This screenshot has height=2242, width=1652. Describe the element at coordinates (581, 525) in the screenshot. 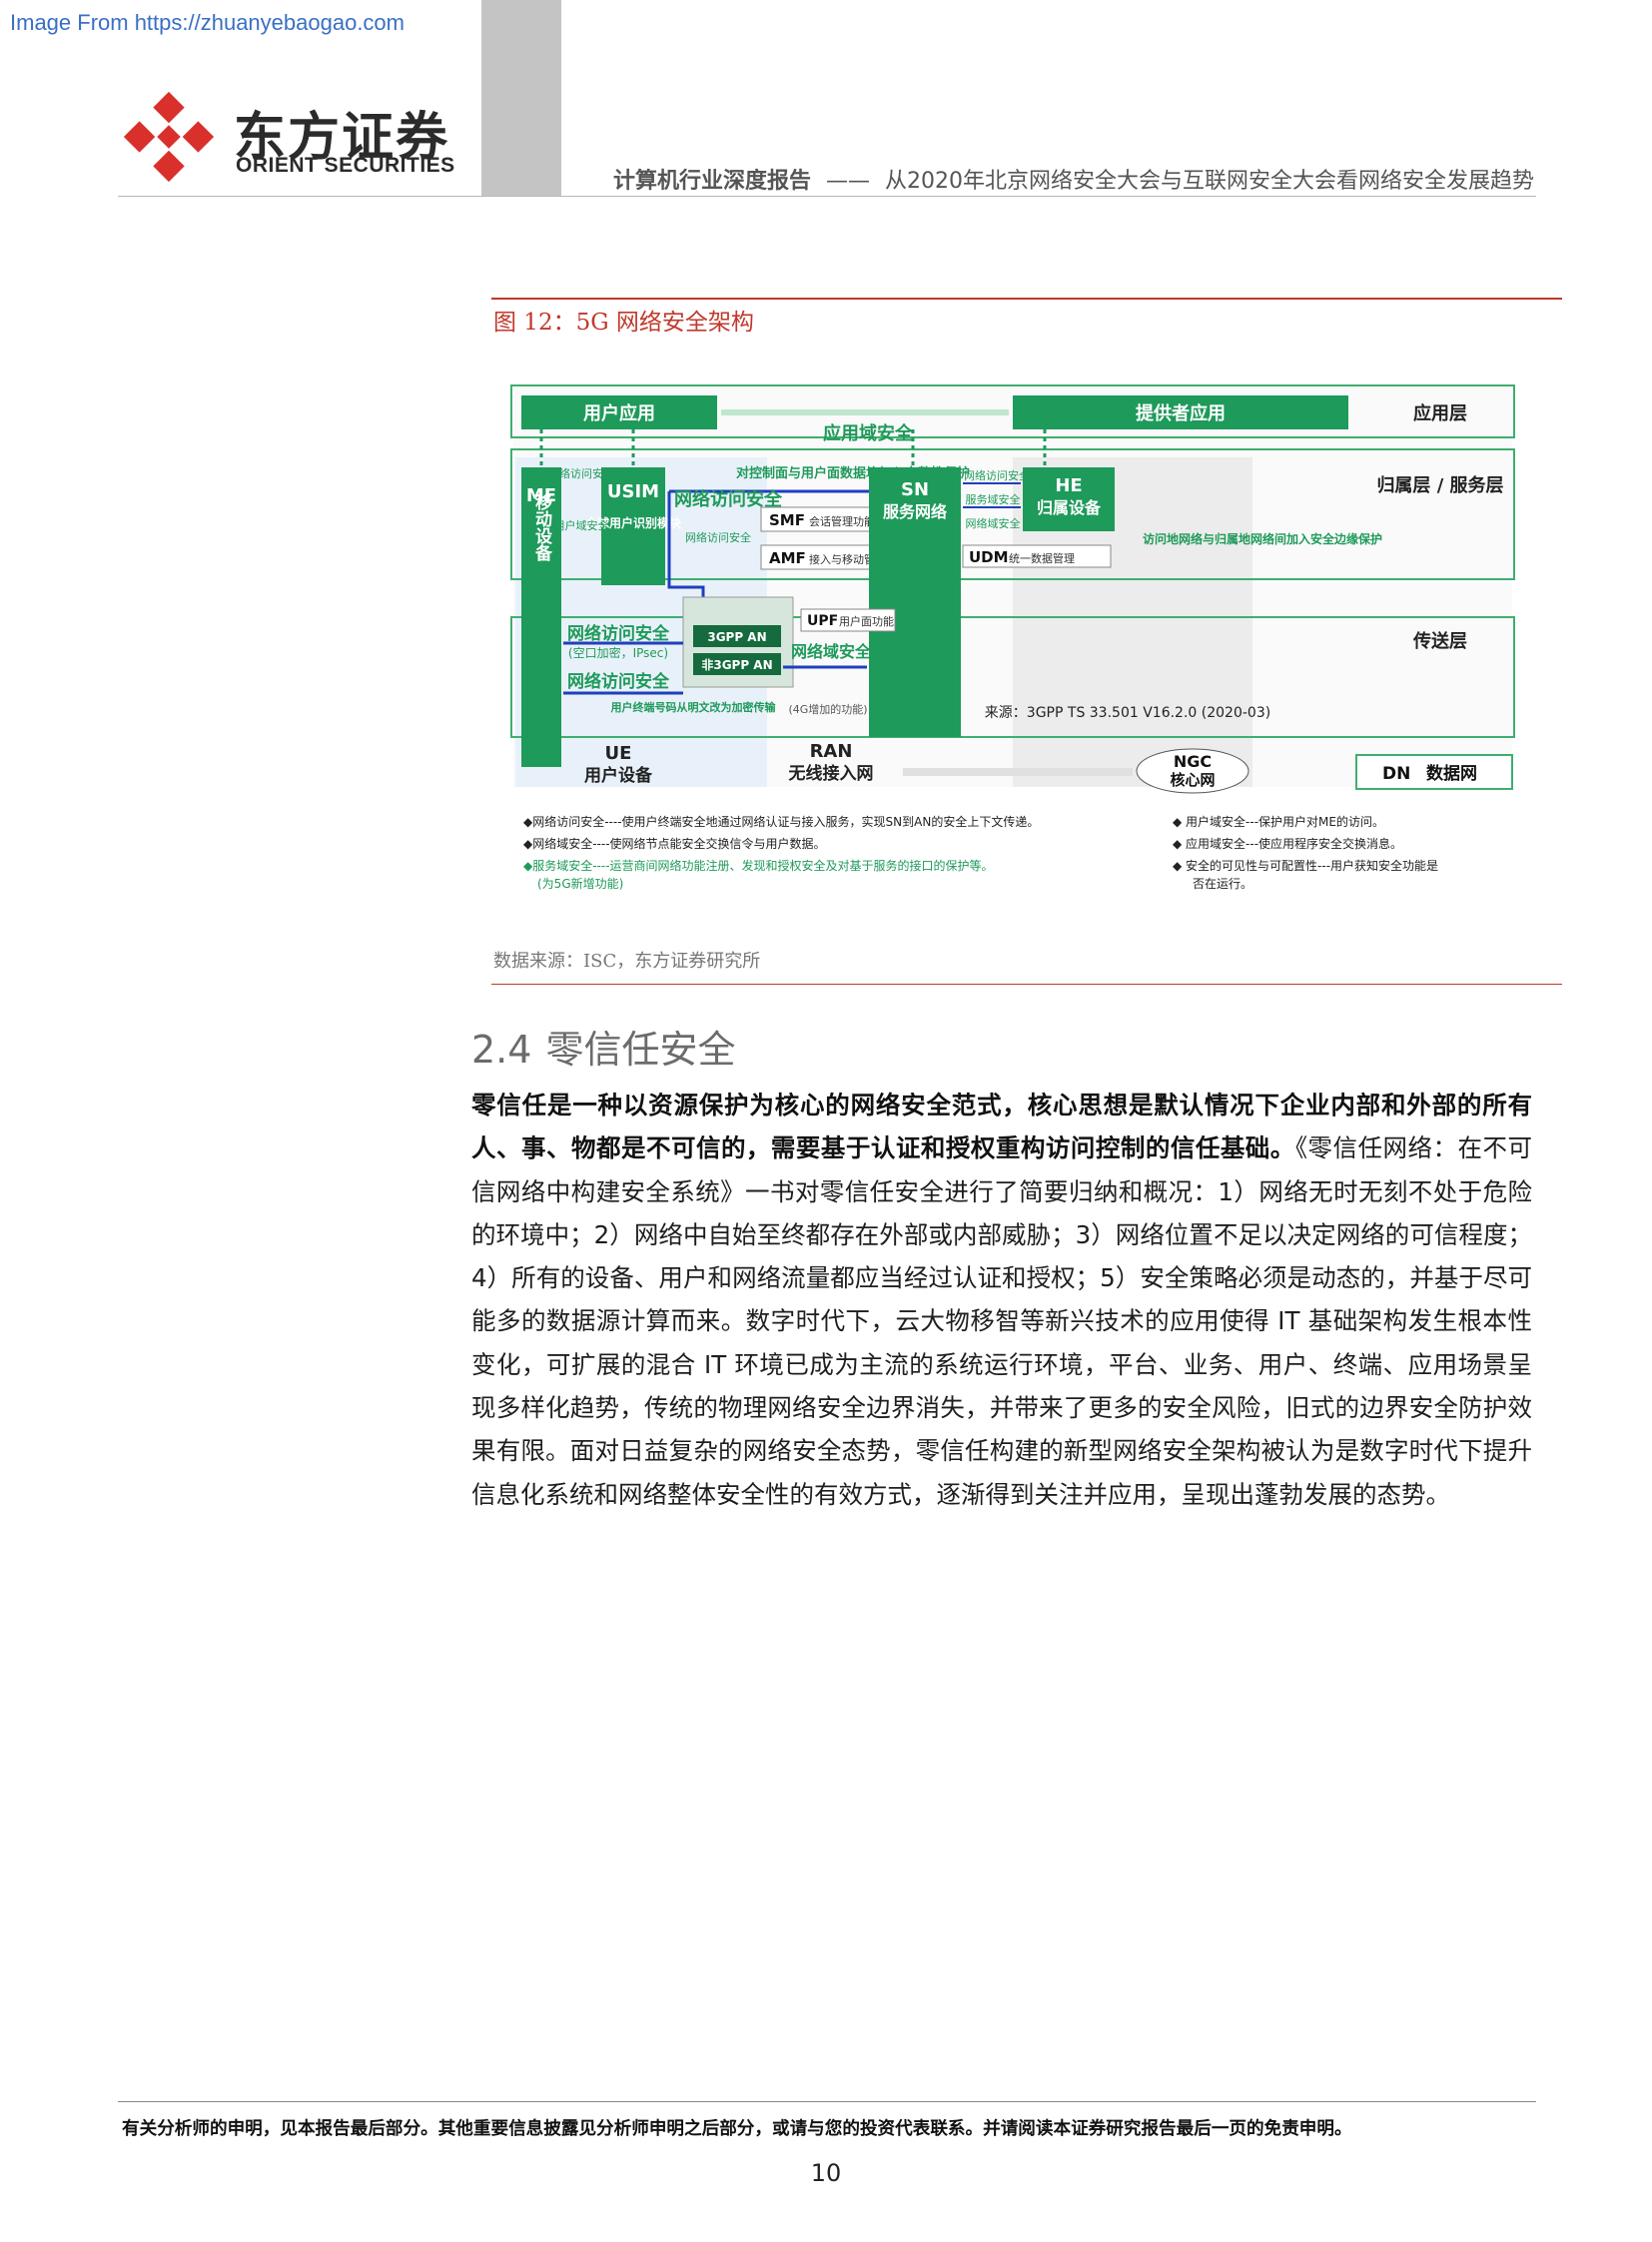

I see `user-domain-security-label: 用户域安全` at that location.